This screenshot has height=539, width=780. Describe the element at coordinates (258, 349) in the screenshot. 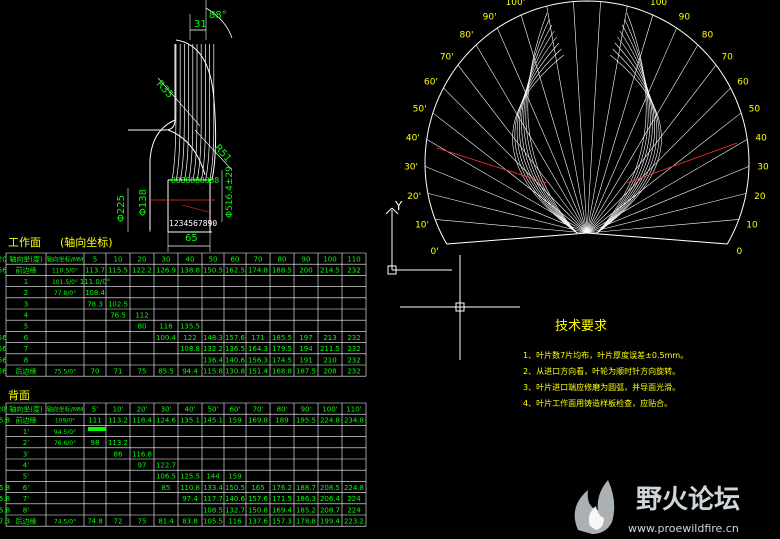

I see `table-cell: 164.3` at that location.